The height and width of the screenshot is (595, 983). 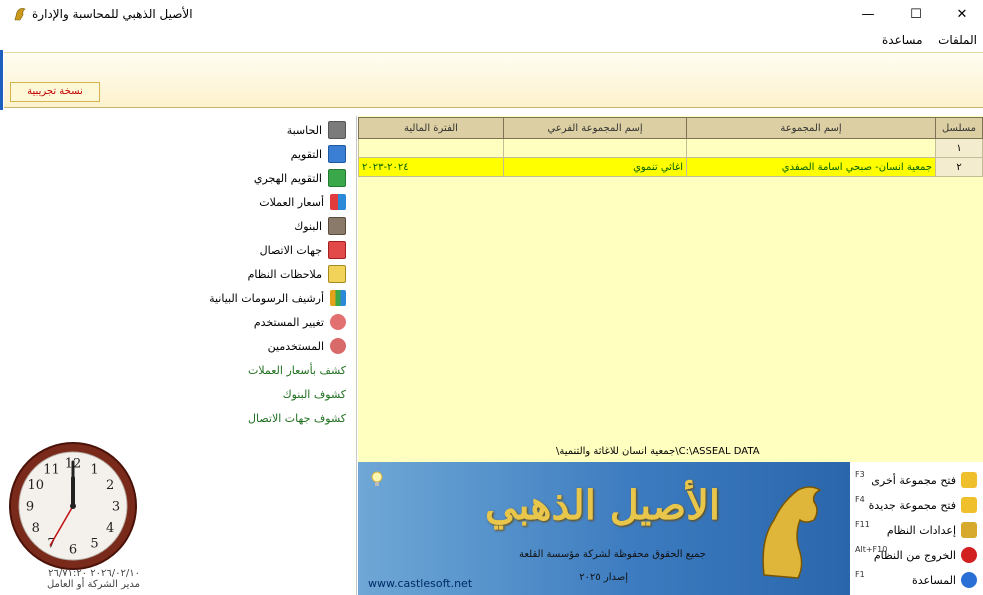 What do you see at coordinates (860, 474) in the screenshot?
I see `shortcut-key: F3` at bounding box center [860, 474].